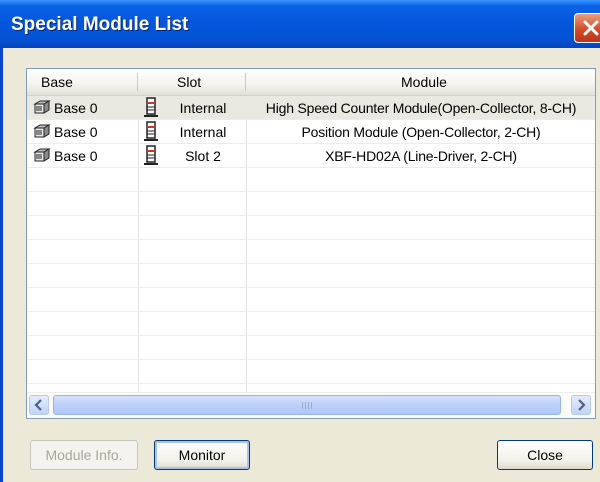 Image resolution: width=600 pixels, height=482 pixels. Describe the element at coordinates (57, 82) in the screenshot. I see `column-header-base: Base` at that location.